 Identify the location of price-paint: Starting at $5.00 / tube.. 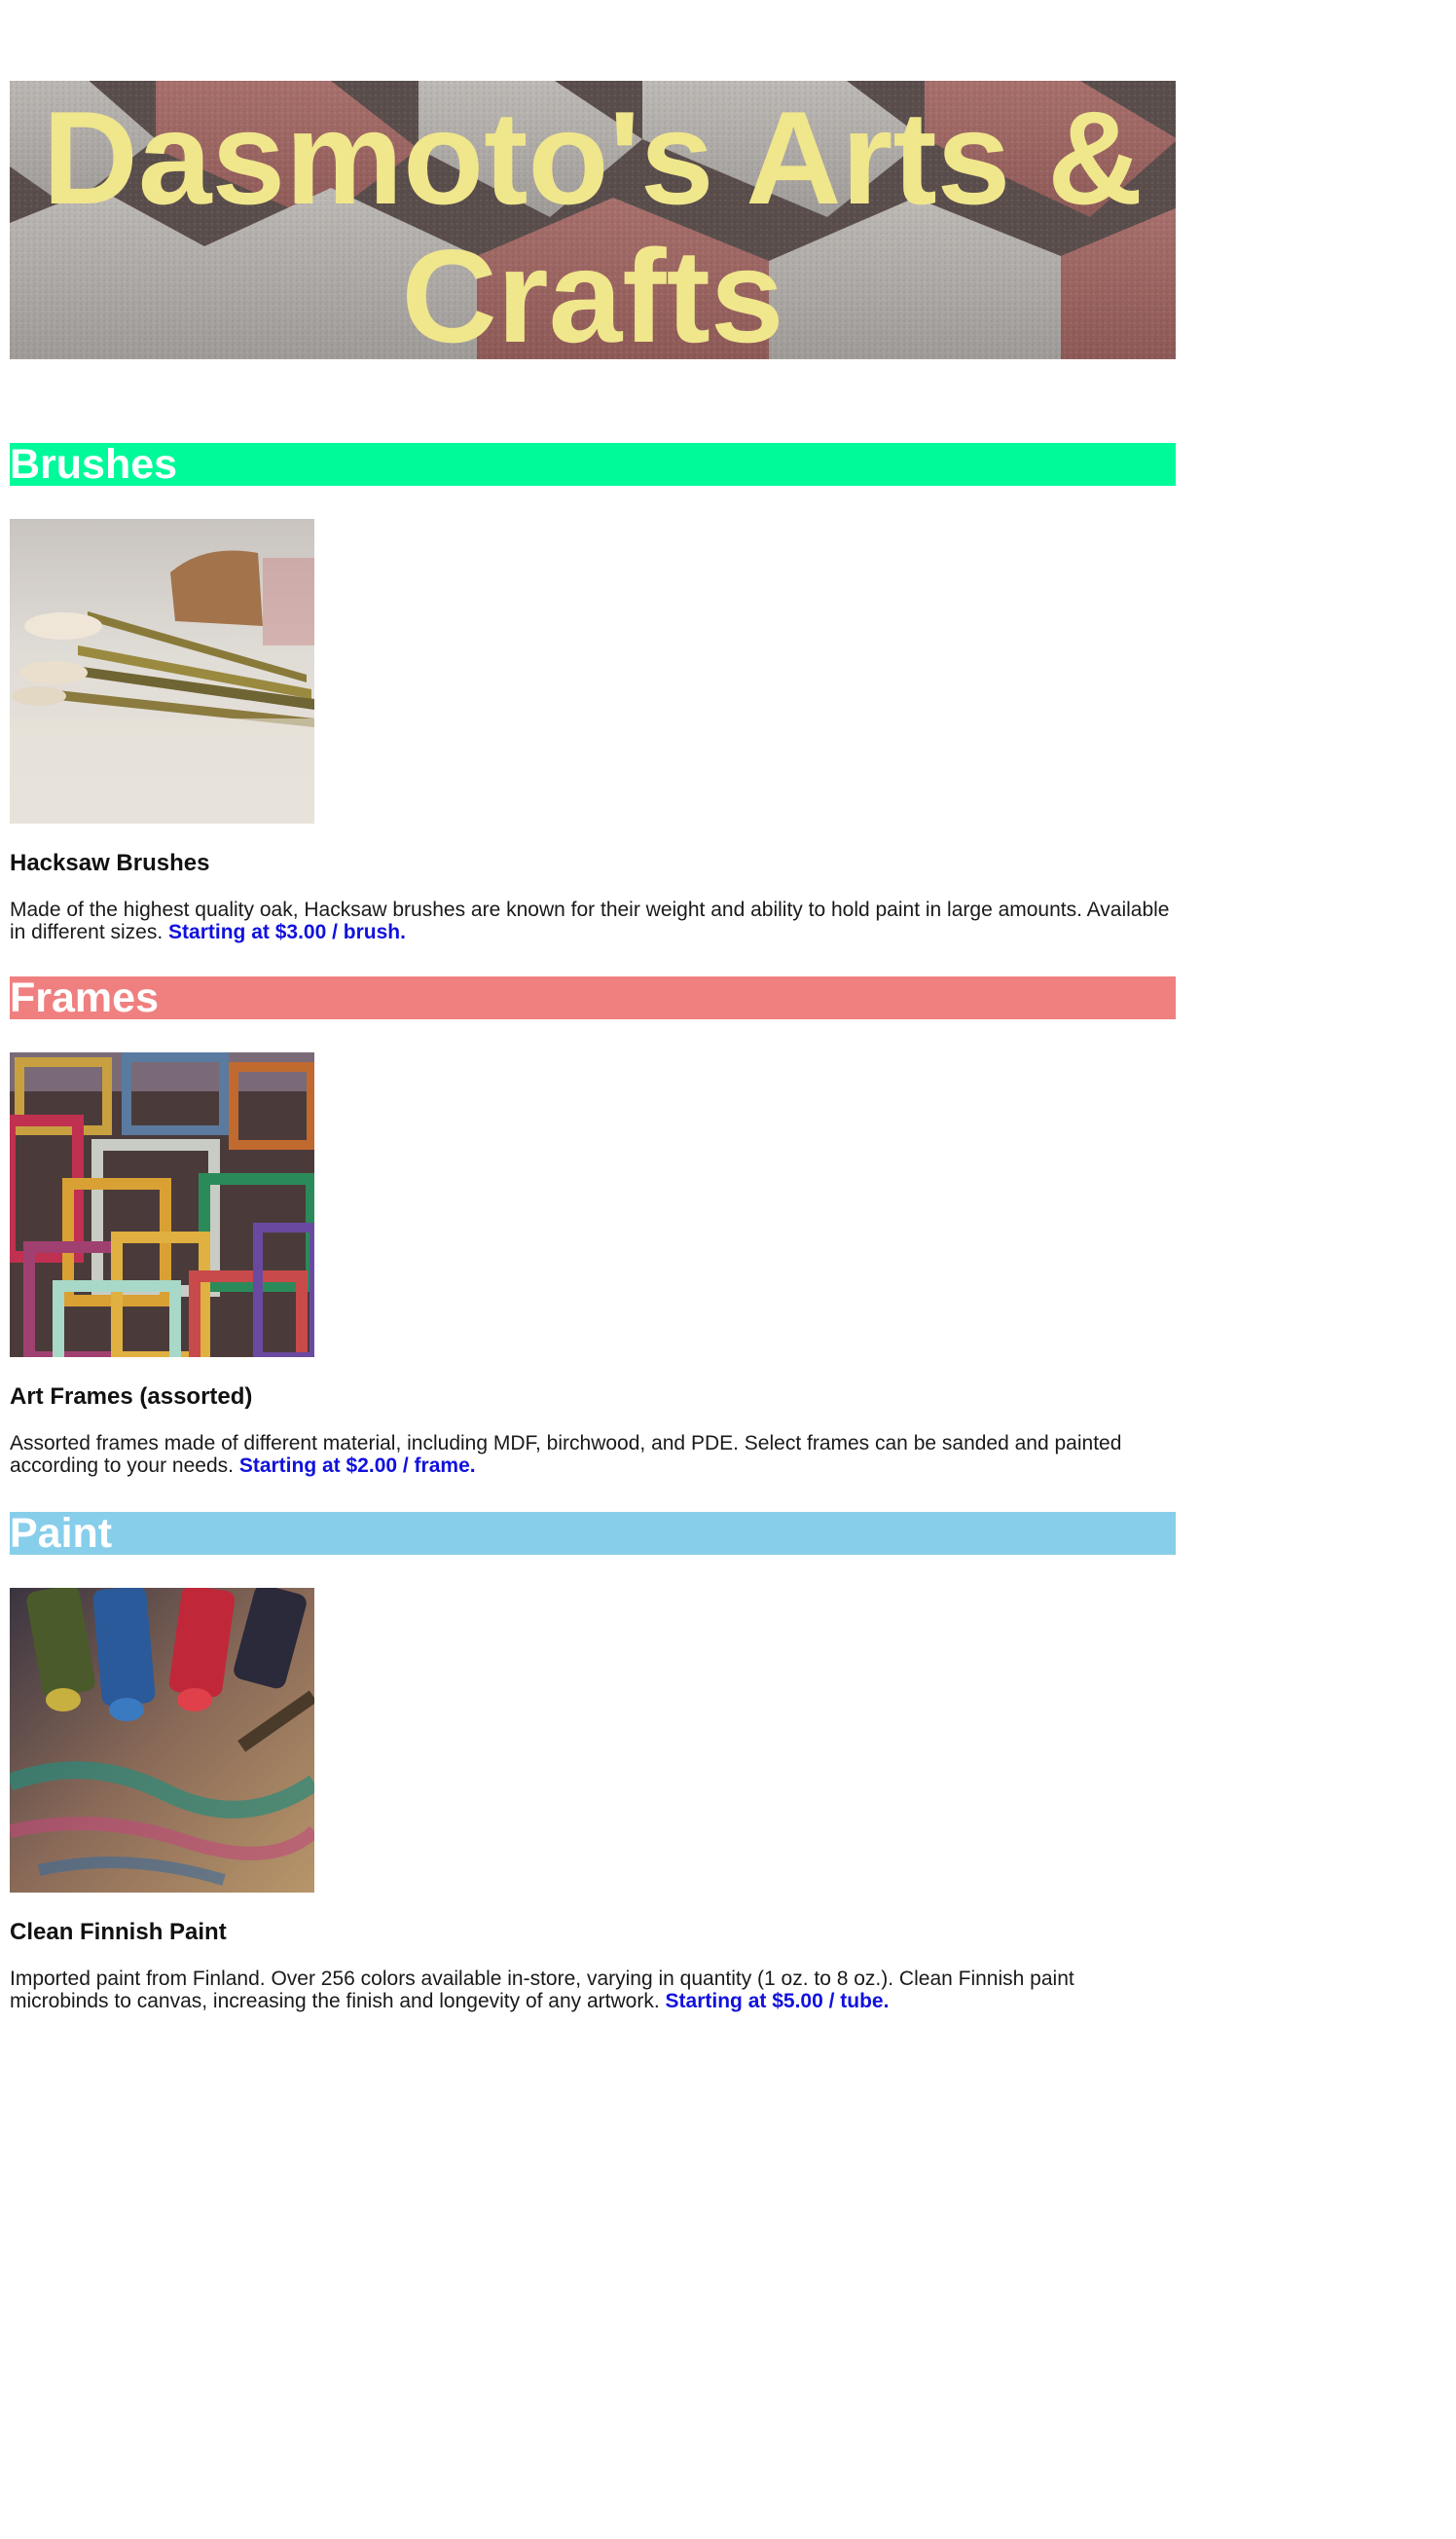
(777, 2001).